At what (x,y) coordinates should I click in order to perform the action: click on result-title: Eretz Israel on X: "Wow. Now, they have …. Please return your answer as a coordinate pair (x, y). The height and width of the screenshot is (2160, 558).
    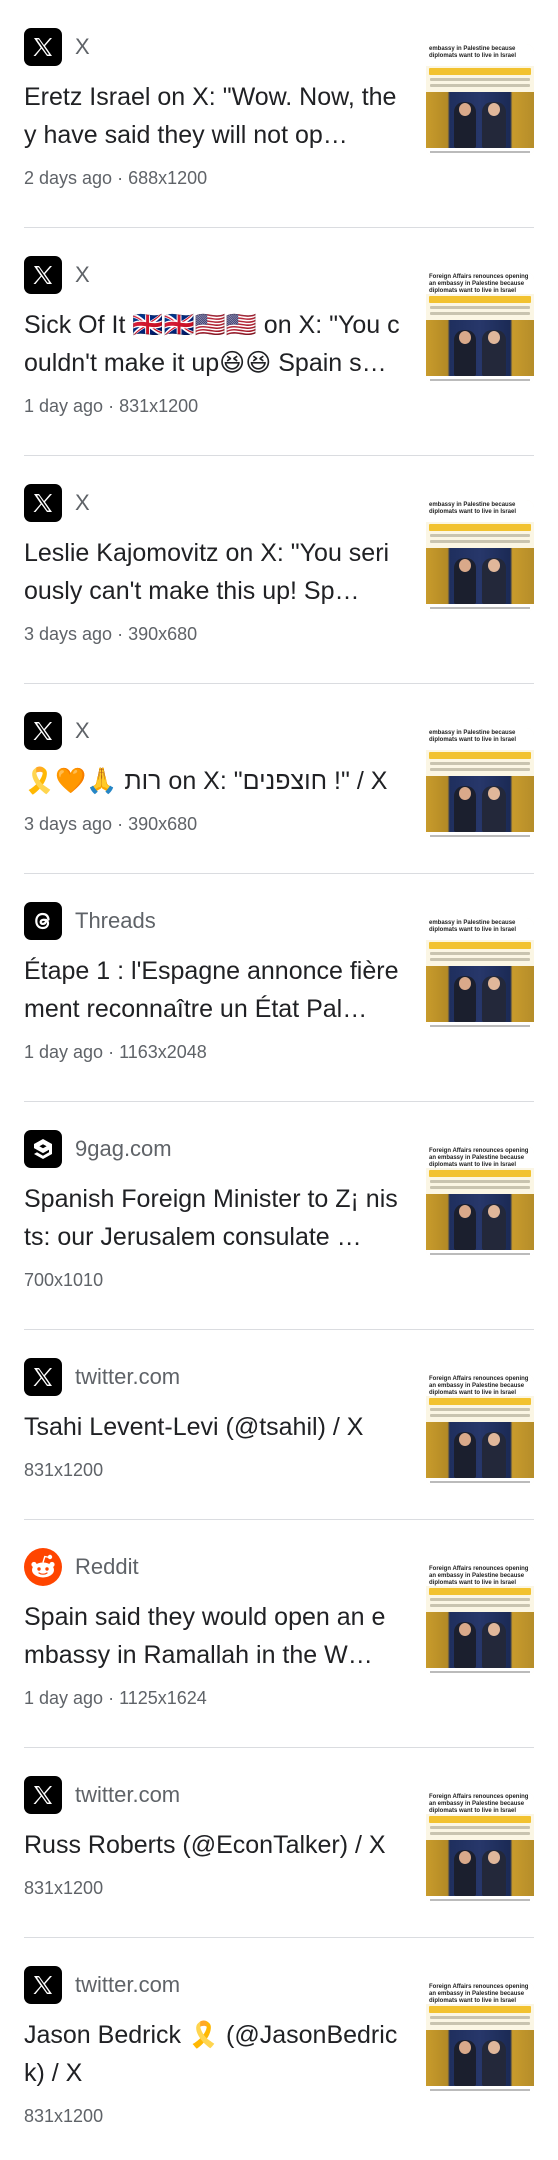
    Looking at the image, I should click on (212, 116).